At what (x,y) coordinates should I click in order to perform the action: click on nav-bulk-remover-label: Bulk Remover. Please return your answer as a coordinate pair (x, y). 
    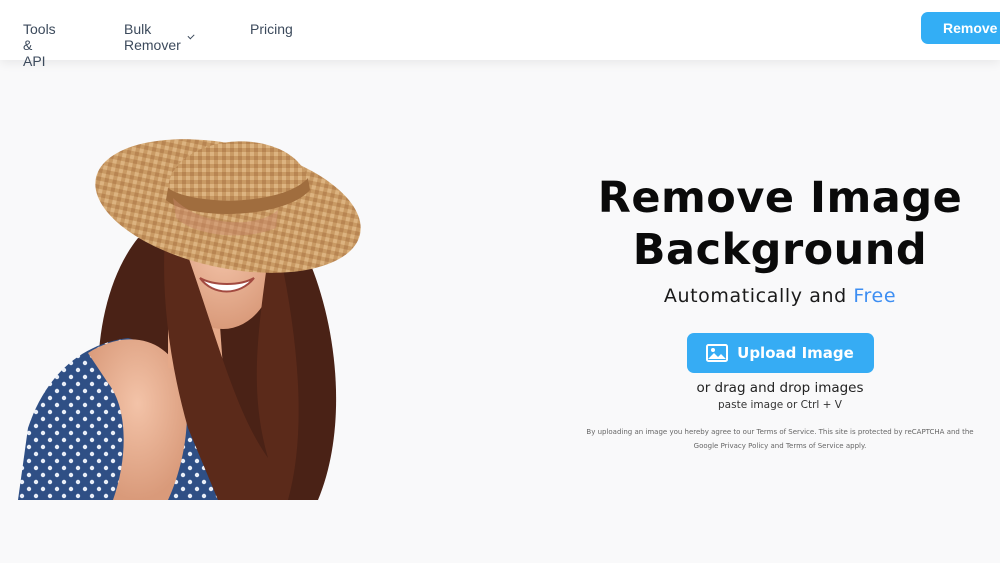
    Looking at the image, I should click on (152, 37).